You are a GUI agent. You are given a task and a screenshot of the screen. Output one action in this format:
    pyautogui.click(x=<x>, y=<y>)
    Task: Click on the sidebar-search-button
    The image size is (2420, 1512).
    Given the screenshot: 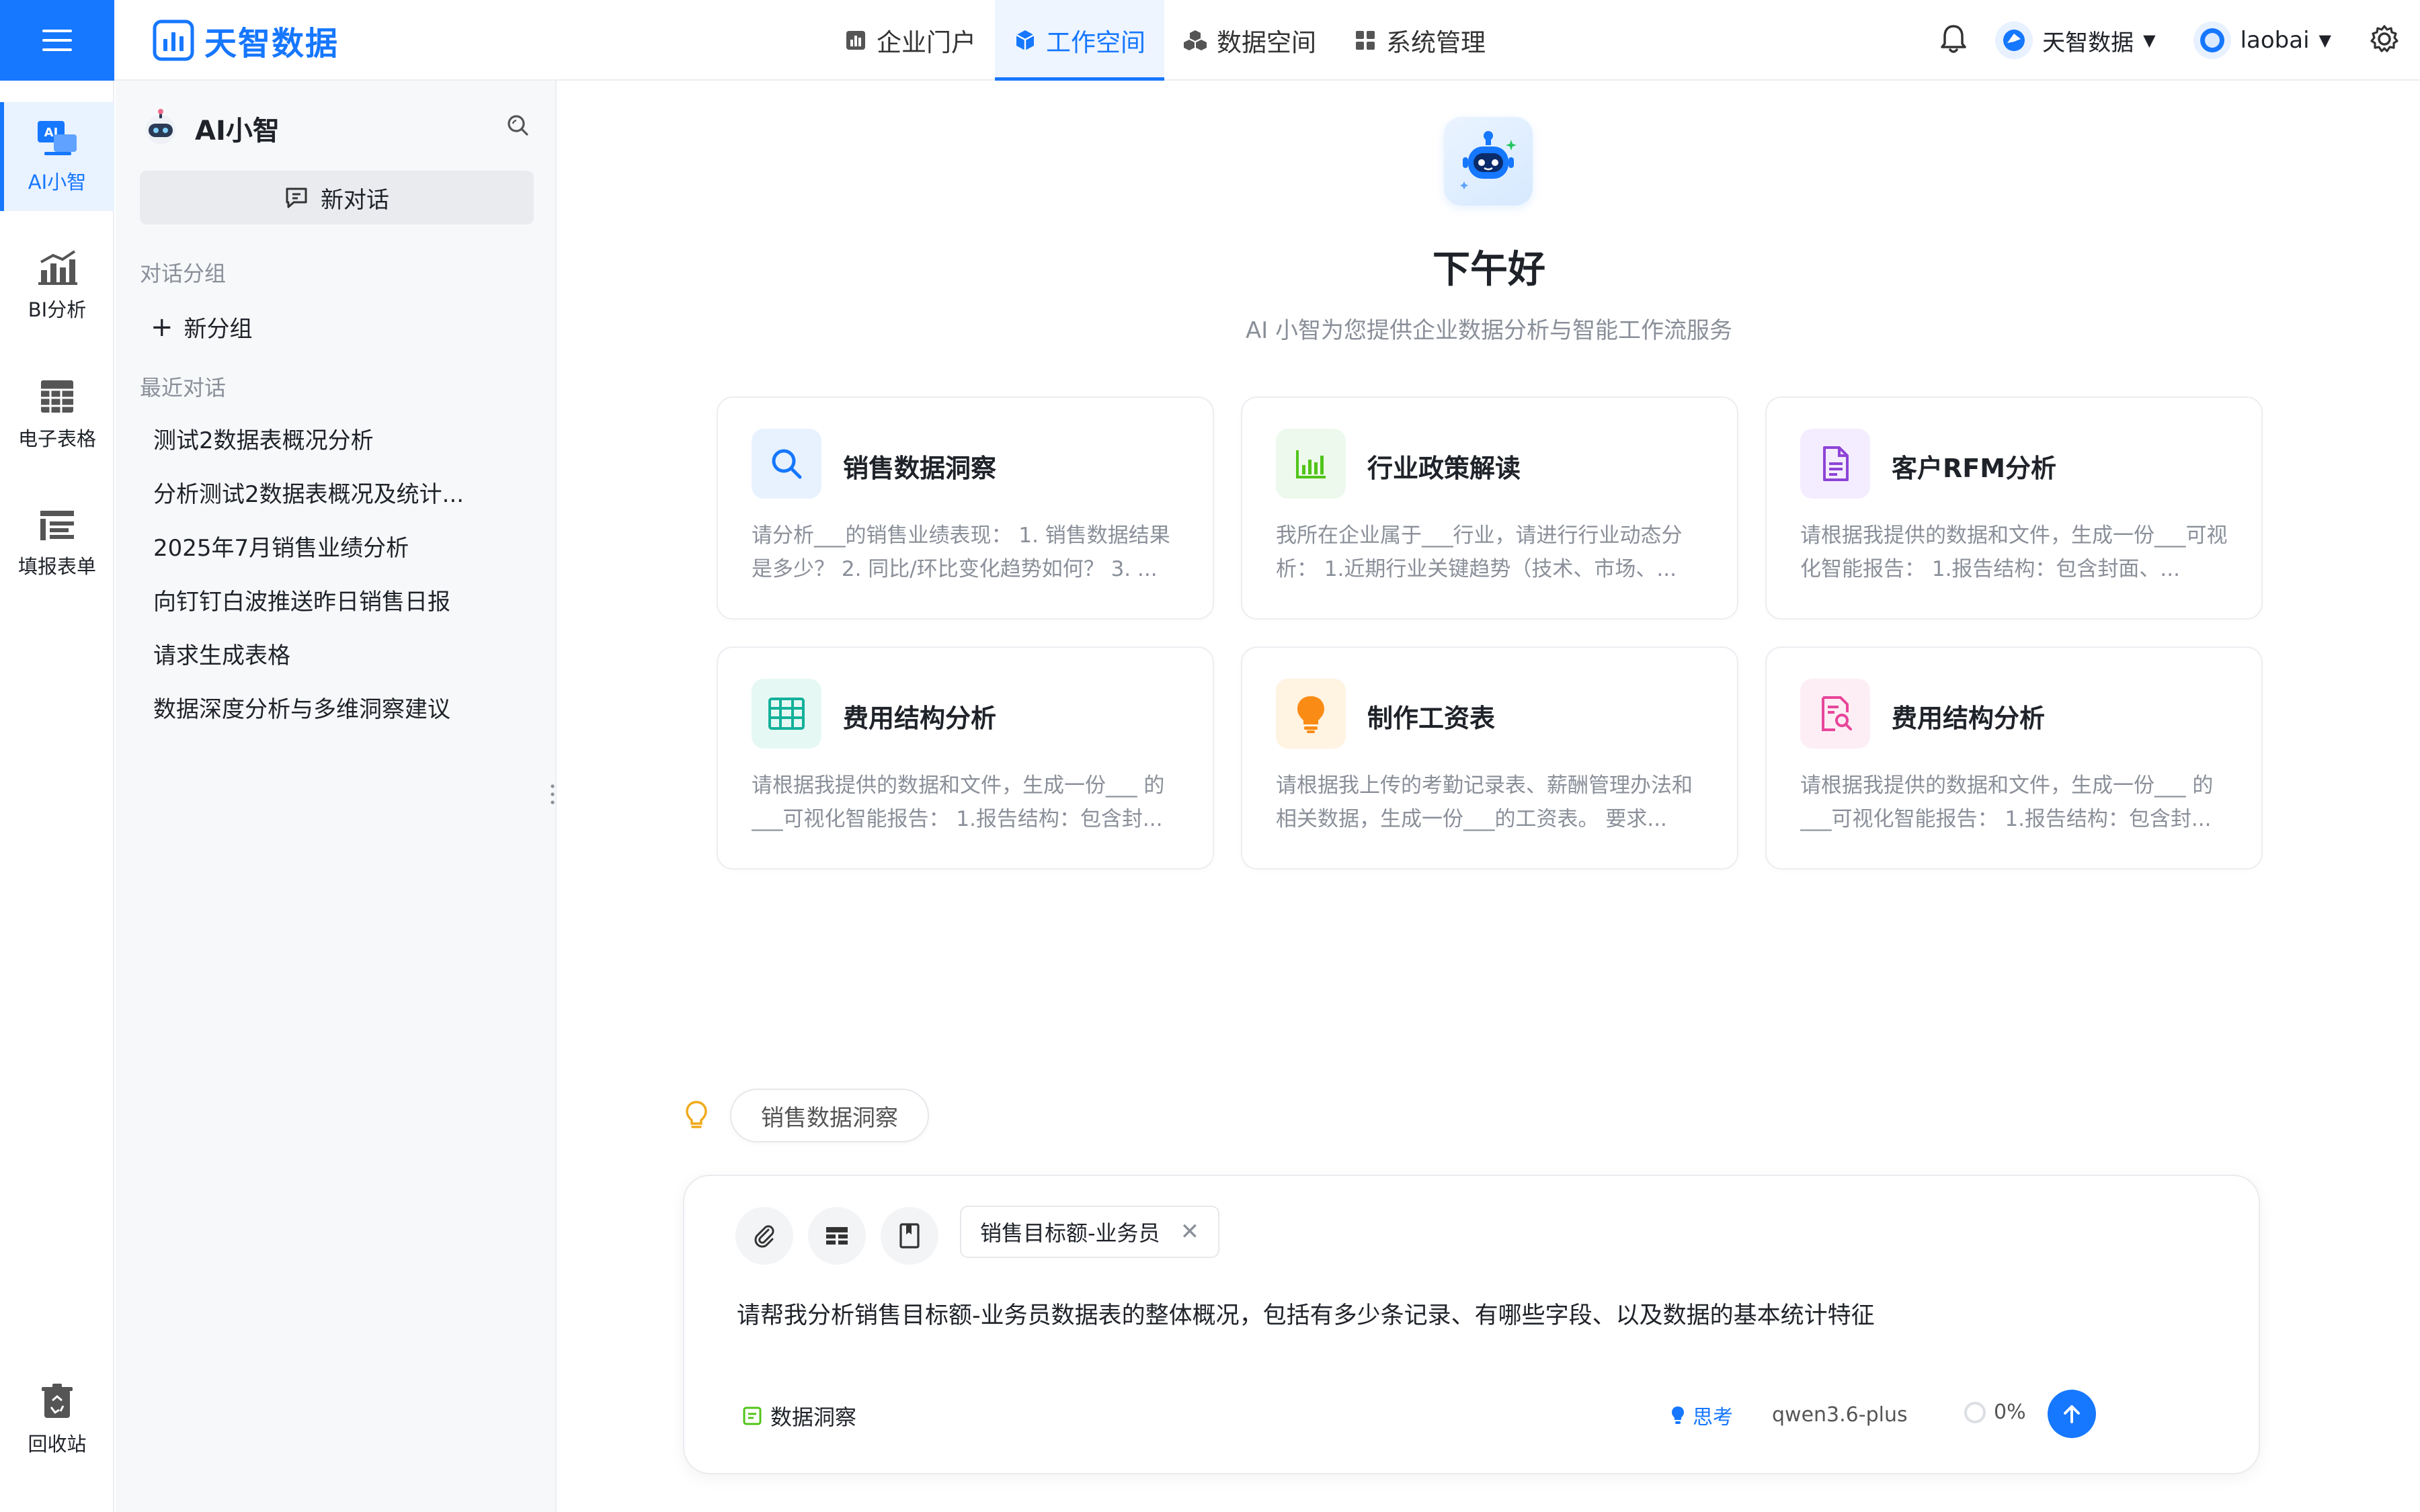 What is the action you would take?
    pyautogui.click(x=518, y=127)
    